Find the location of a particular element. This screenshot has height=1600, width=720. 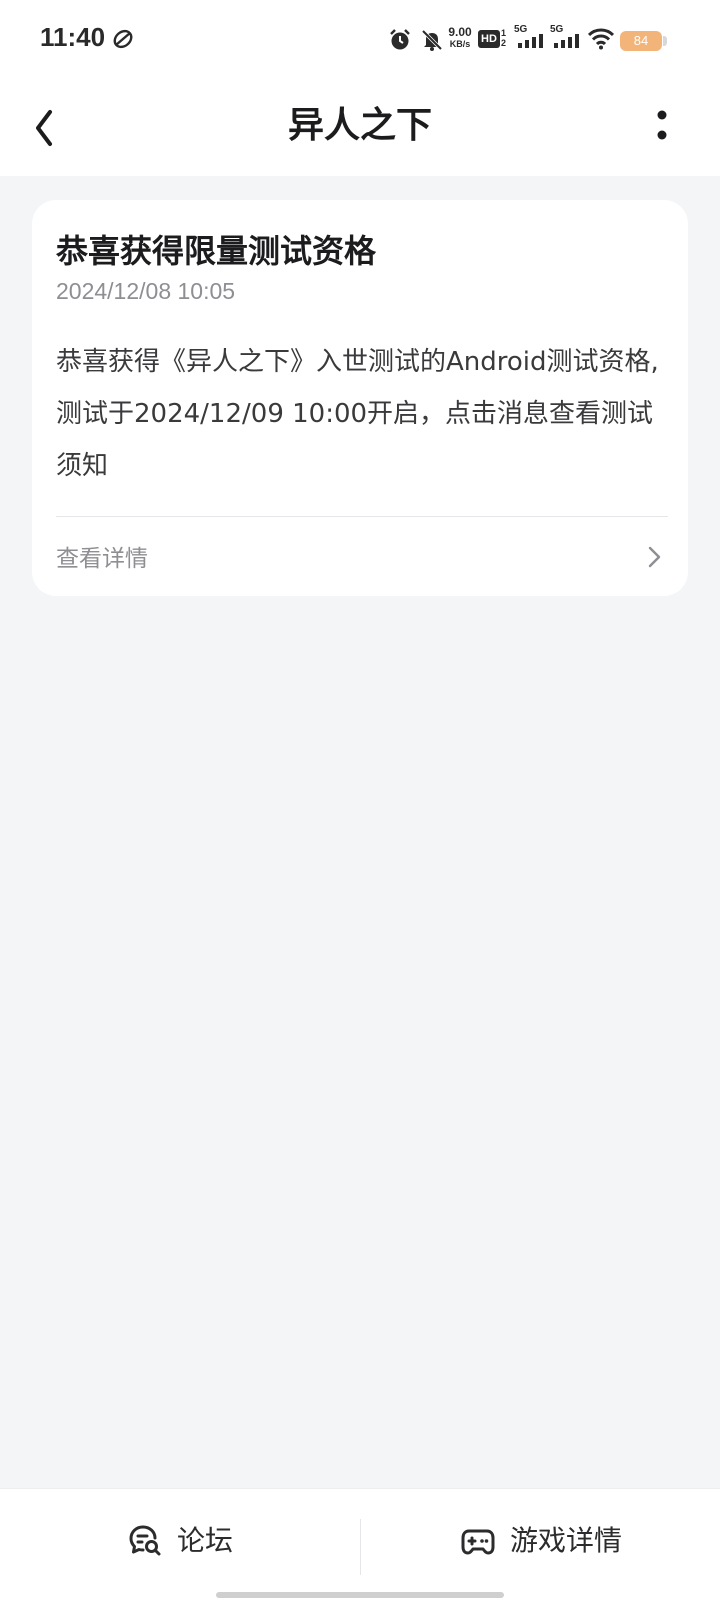

network-speed: 9.00 KB/s is located at coordinates (460, 37).